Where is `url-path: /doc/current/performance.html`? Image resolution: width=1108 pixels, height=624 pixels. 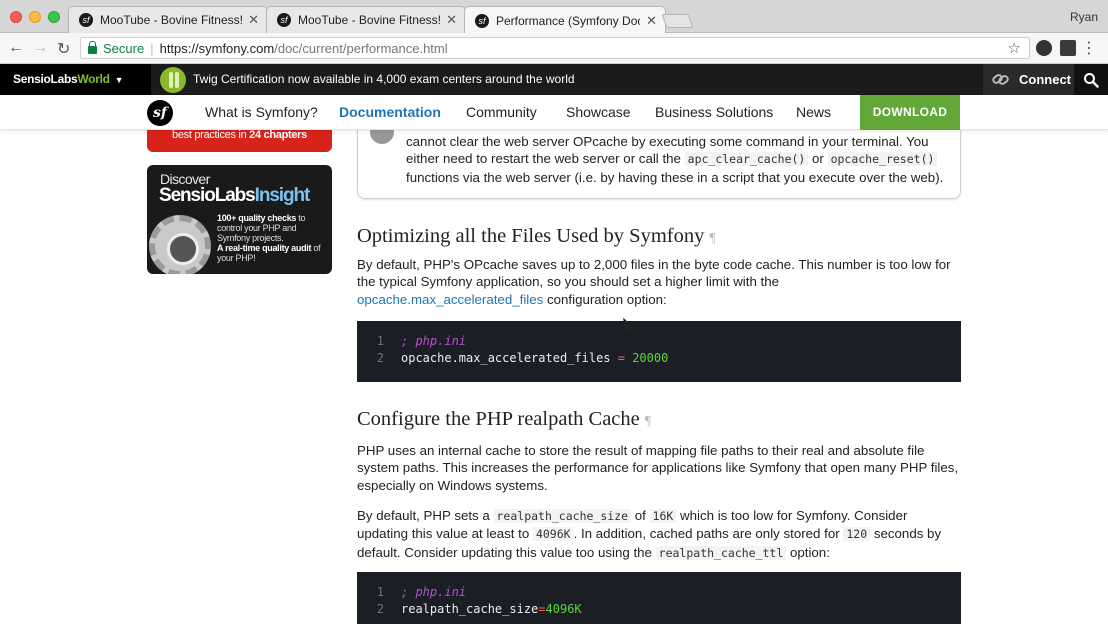 url-path: /doc/current/performance.html is located at coordinates (361, 48).